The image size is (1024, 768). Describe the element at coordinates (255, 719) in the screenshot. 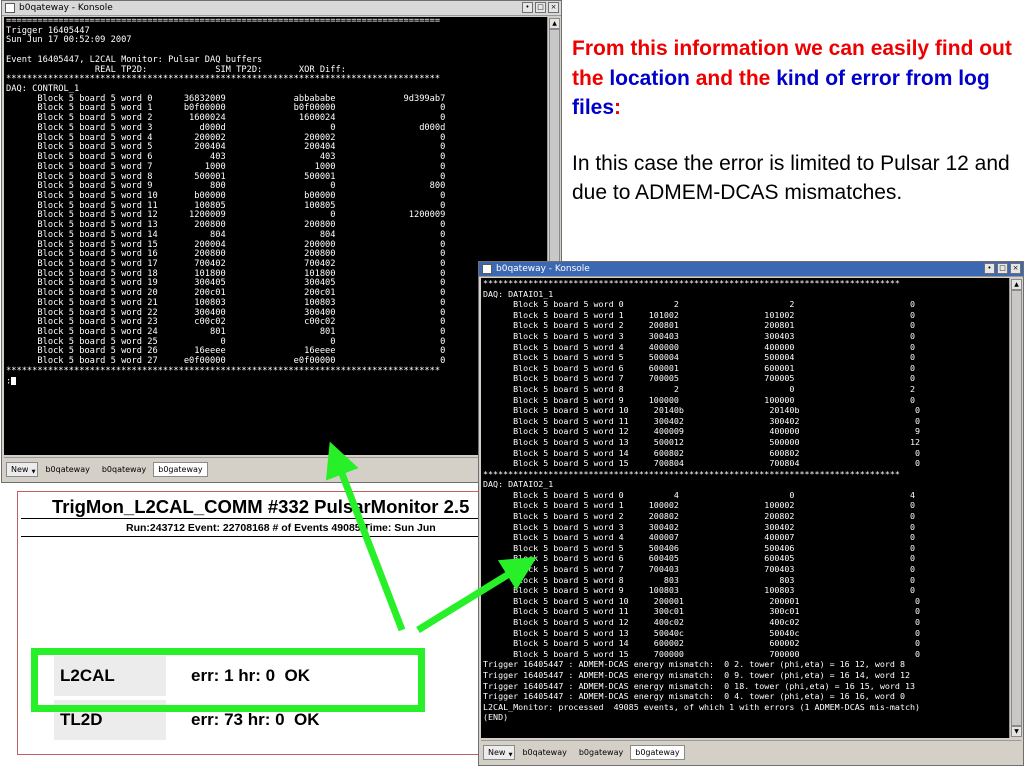

I see `monitor-row-status: err: 73 hr: 0 OK` at that location.